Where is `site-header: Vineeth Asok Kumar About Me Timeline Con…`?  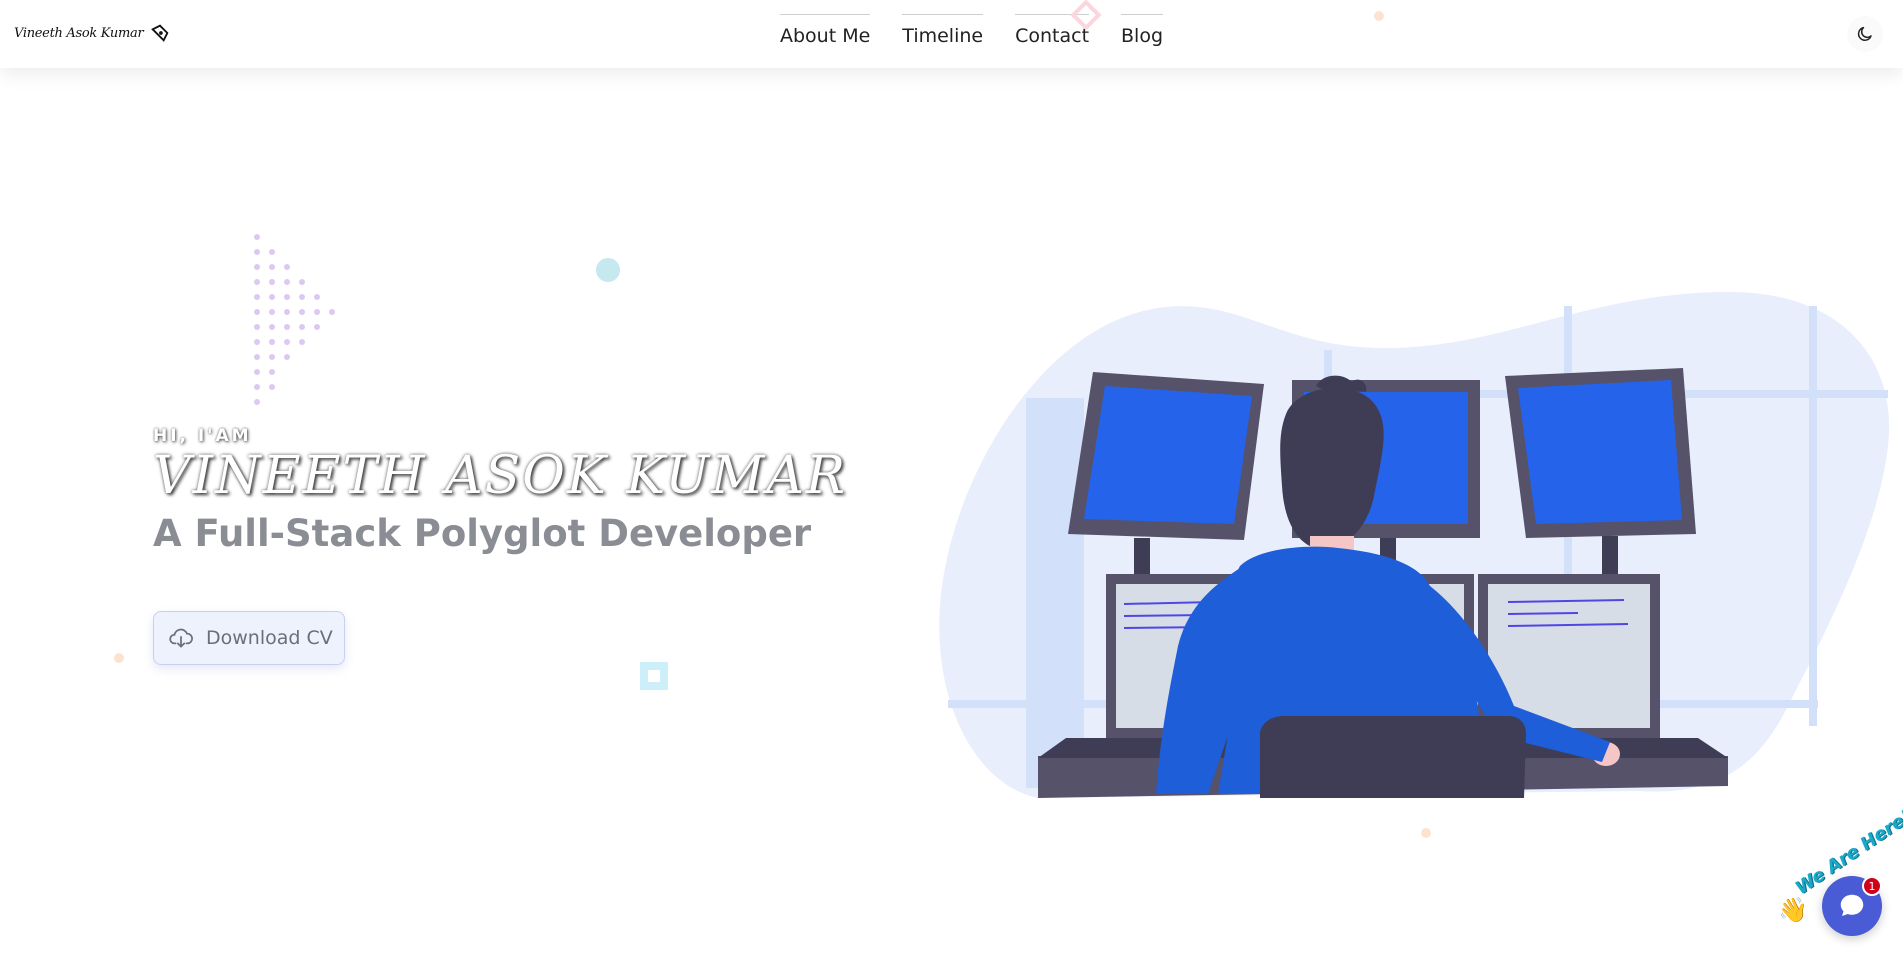 site-header: Vineeth Asok Kumar About Me Timeline Con… is located at coordinates (951, 34).